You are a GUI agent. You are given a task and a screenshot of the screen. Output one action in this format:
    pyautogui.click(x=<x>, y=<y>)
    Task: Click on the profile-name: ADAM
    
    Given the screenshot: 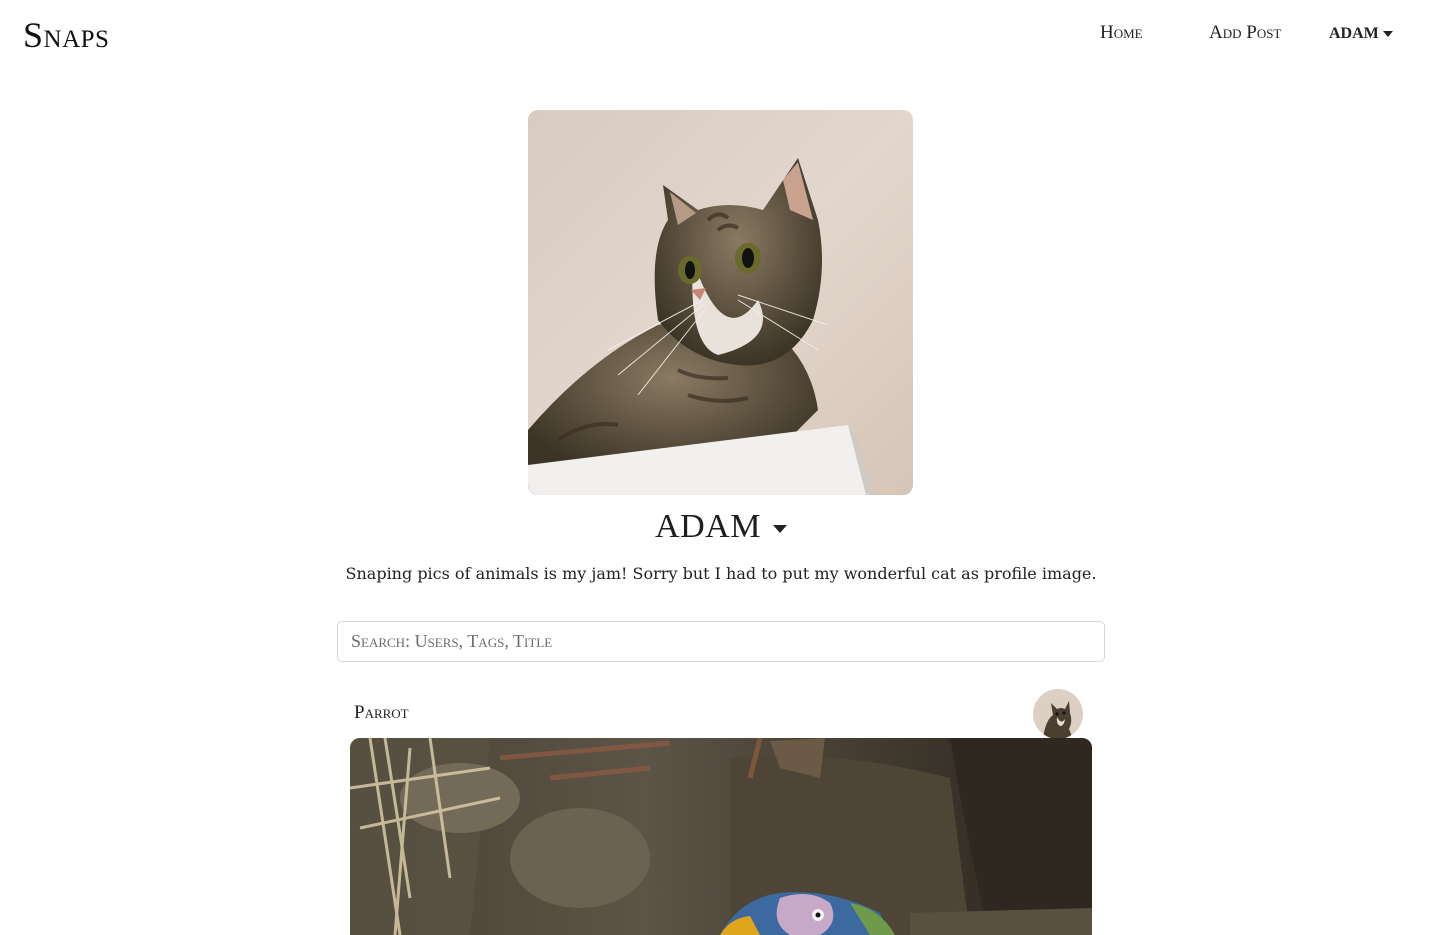 What is the action you would take?
    pyautogui.click(x=708, y=526)
    